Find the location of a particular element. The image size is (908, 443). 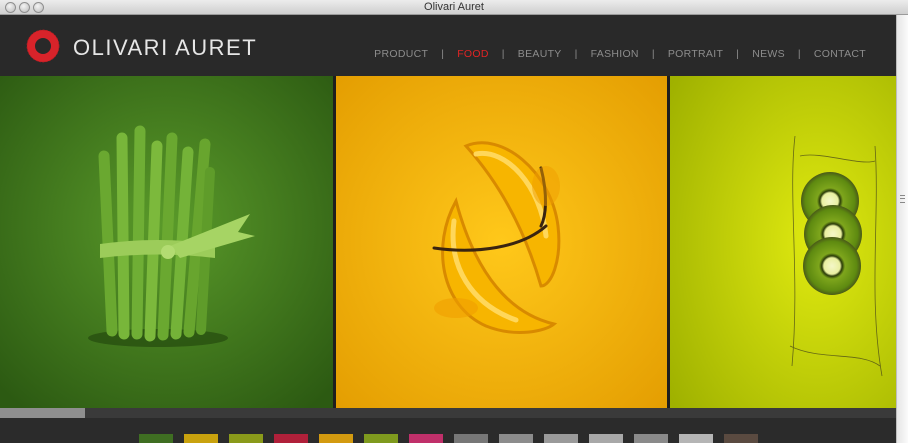

scrollbar-grip-icon is located at coordinates (902, 199).